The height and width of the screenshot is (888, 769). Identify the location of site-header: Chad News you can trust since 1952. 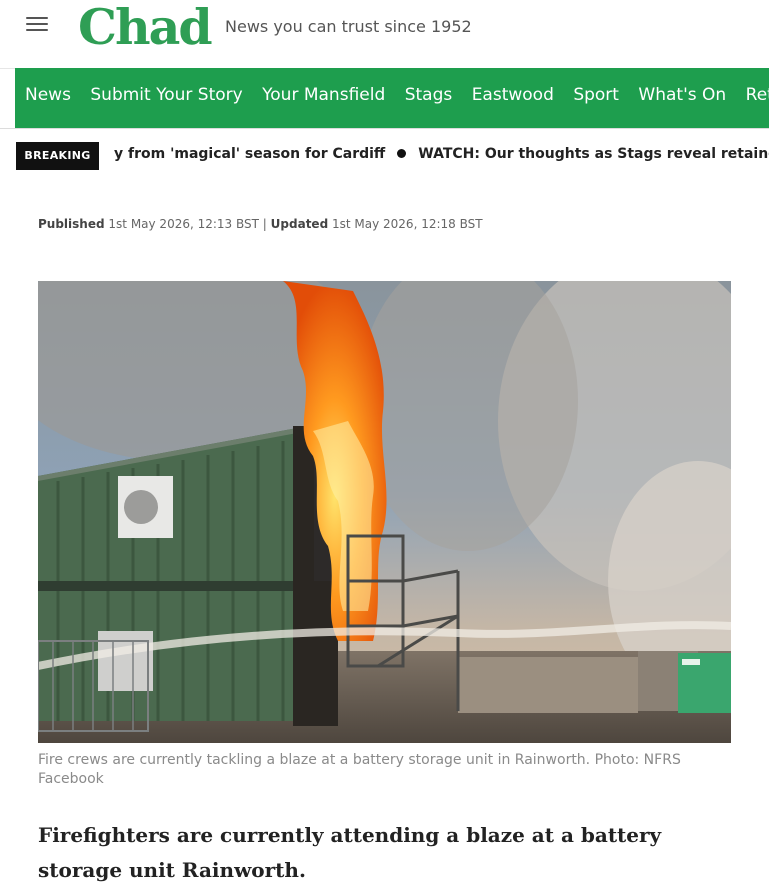
(384, 34).